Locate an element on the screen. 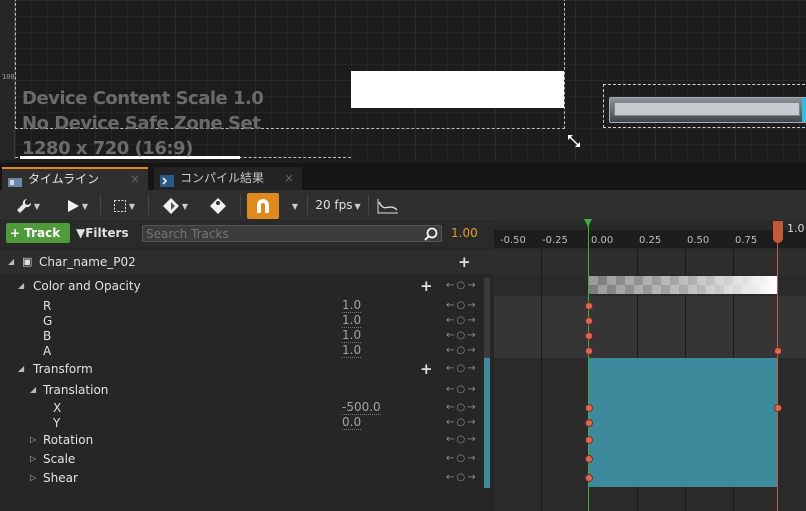 Image resolution: width=806 pixels, height=511 pixels. track-label: Shear is located at coordinates (60, 478).